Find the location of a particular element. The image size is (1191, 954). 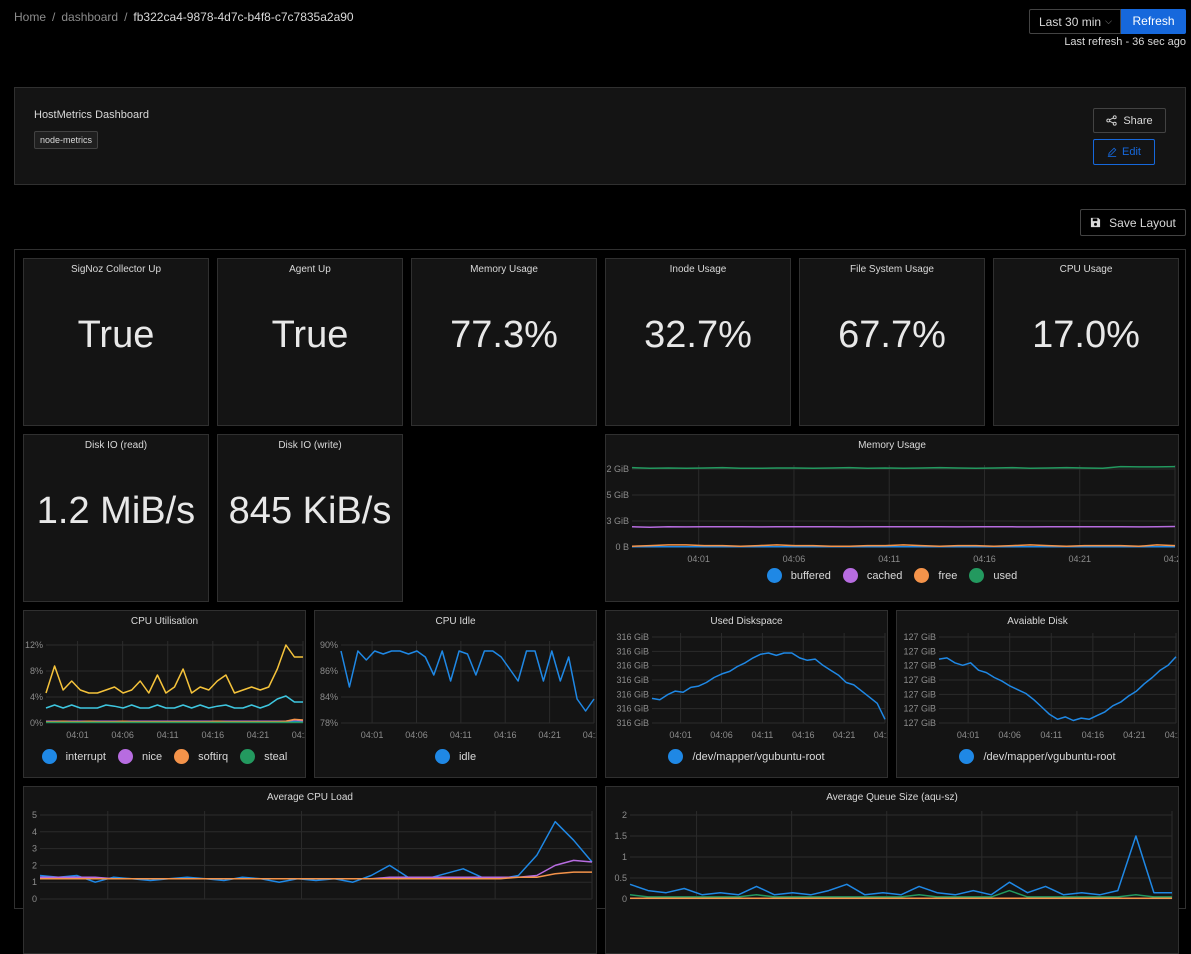

legend-label: cached is located at coordinates (884, 575).